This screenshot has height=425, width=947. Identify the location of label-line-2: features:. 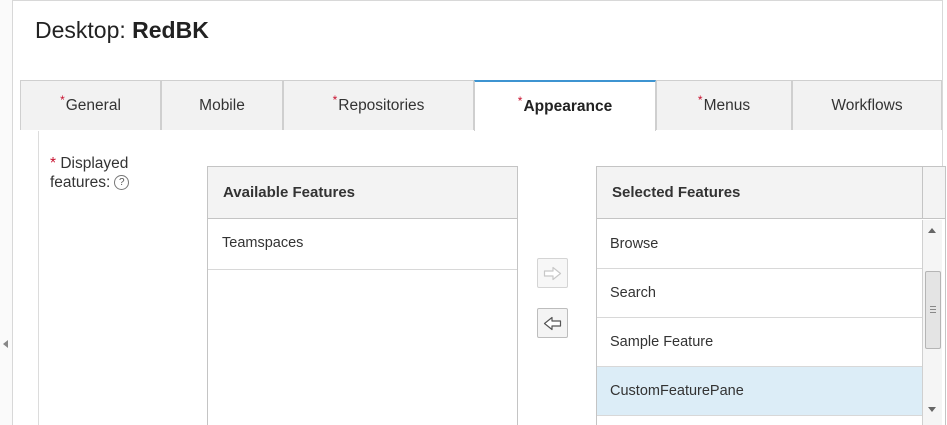
(80, 182).